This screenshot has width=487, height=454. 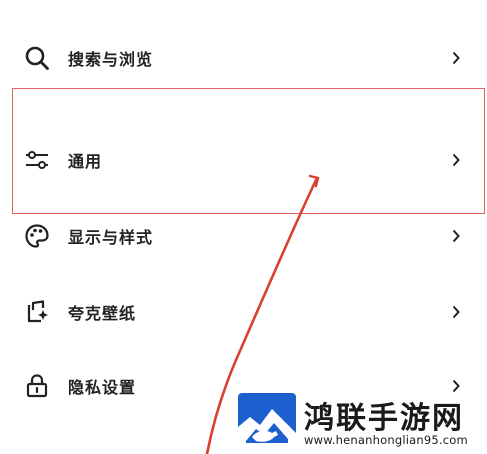 I want to click on watermark: 鸿联手游网 www.henanhonglian95.com, so click(x=358, y=422).